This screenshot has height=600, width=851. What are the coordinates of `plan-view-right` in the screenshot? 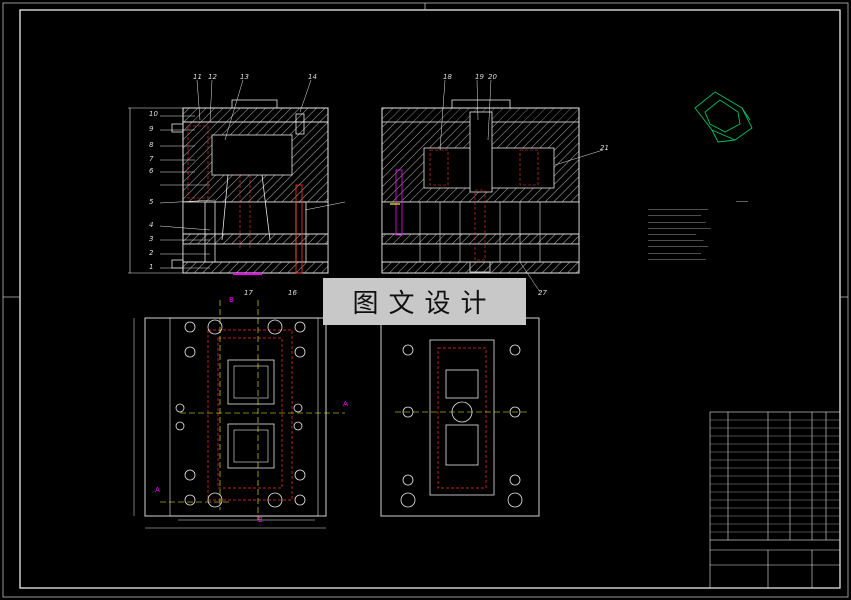 It's located at (460, 417).